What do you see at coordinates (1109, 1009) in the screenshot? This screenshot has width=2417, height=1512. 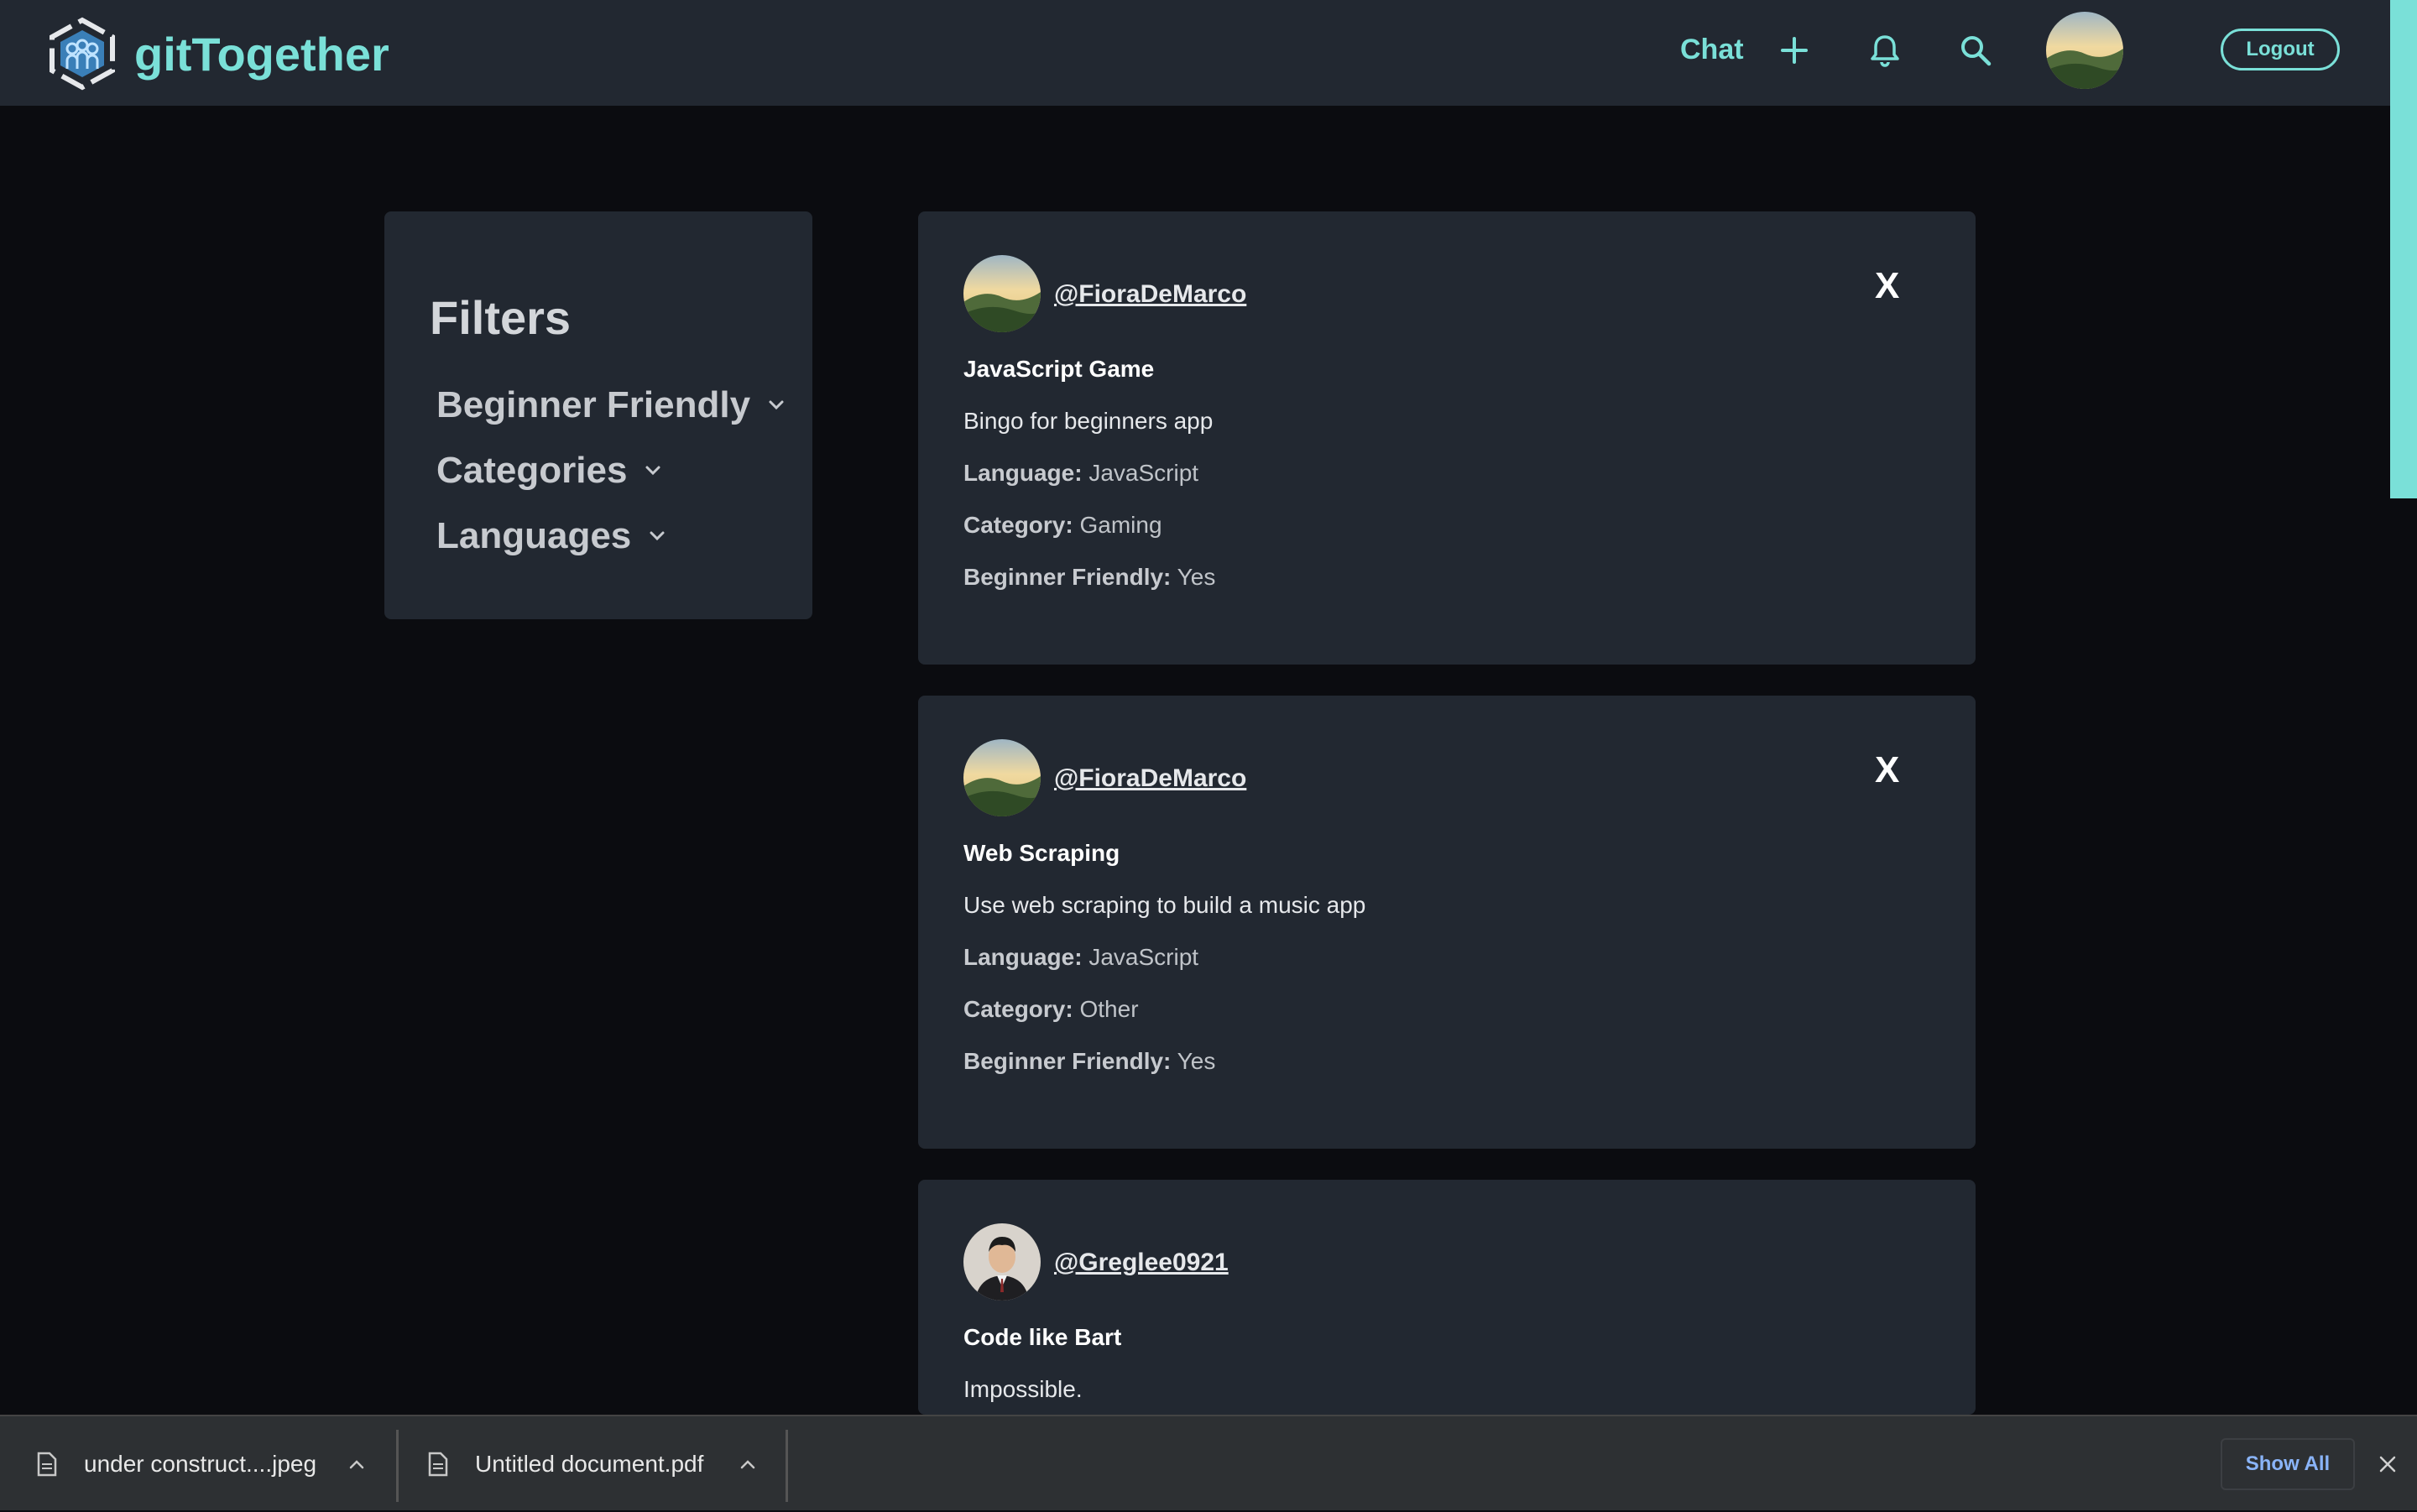 I see `category-value: Other` at bounding box center [1109, 1009].